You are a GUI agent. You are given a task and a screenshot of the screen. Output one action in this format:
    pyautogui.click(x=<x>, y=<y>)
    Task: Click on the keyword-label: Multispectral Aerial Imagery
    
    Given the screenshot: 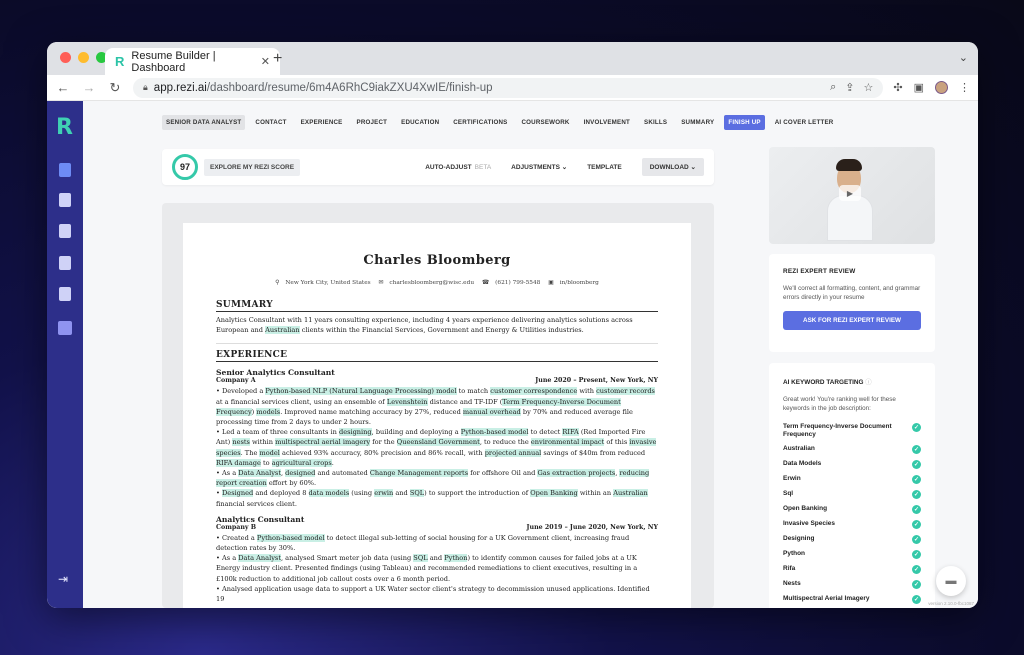 What is the action you would take?
    pyautogui.click(x=826, y=598)
    